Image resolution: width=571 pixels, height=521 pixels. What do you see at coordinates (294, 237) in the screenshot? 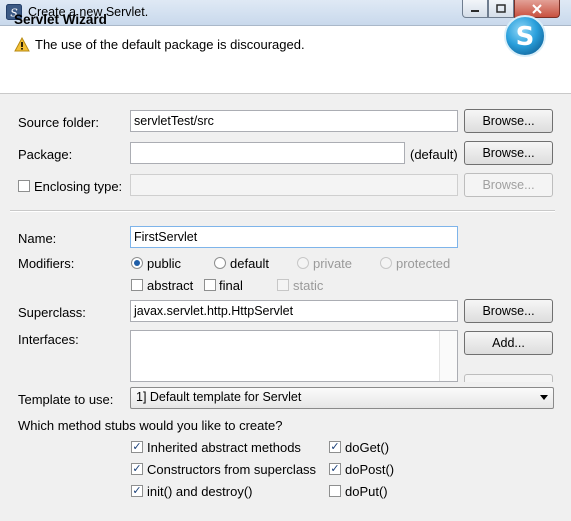
I see `name-input: FirstServlet` at bounding box center [294, 237].